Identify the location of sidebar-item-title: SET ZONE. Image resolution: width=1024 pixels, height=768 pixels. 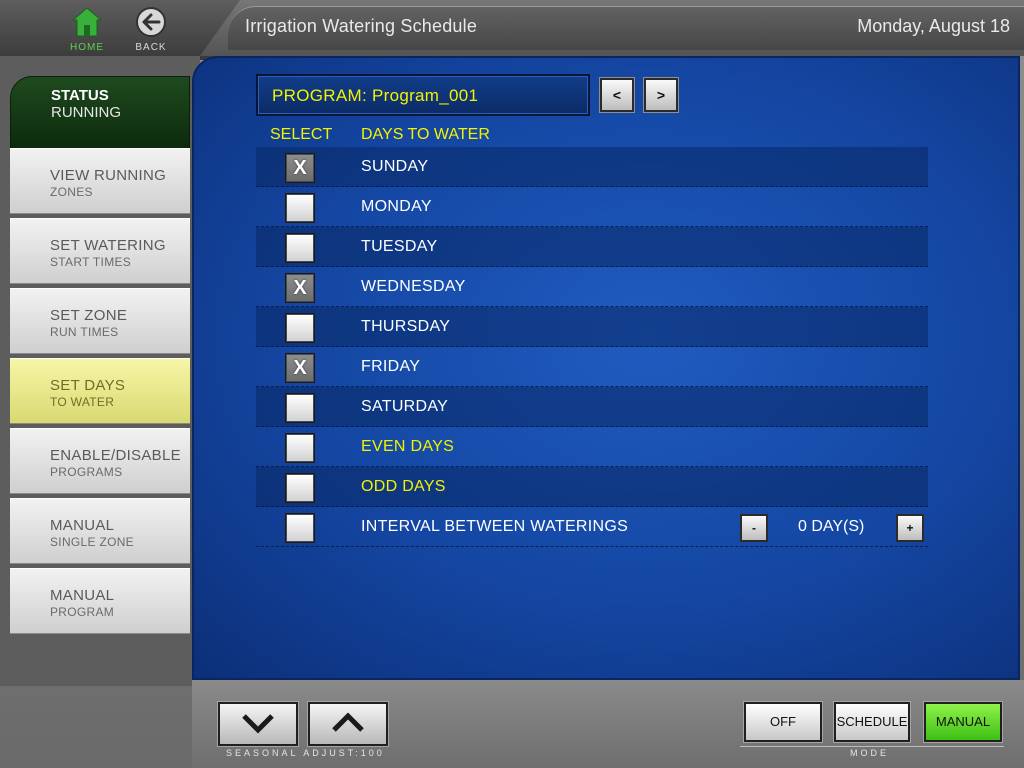
(89, 315).